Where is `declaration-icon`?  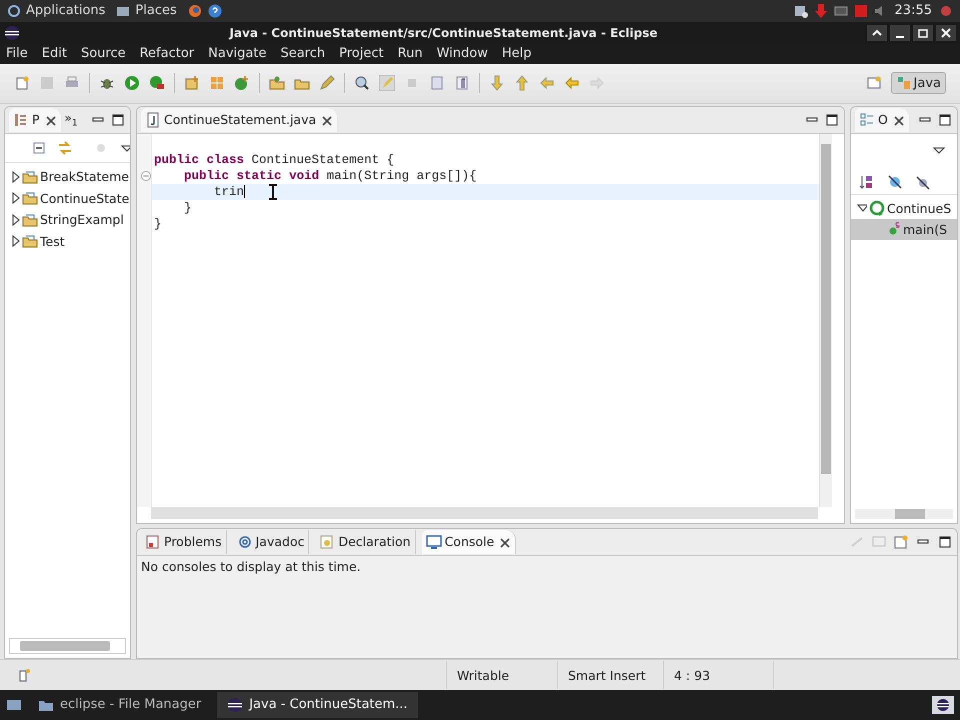
declaration-icon is located at coordinates (327, 542).